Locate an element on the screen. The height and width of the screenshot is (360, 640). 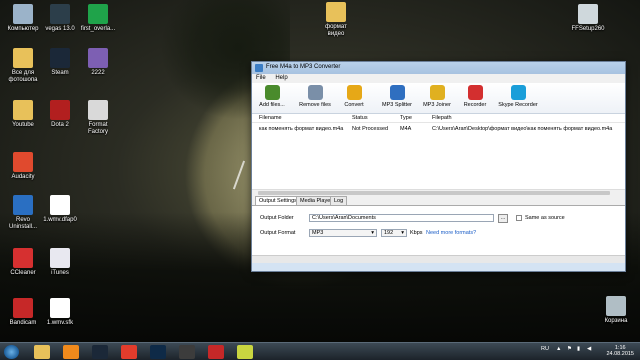
toolbar-button-label: MP3 Joiner is located at coordinates (437, 105).